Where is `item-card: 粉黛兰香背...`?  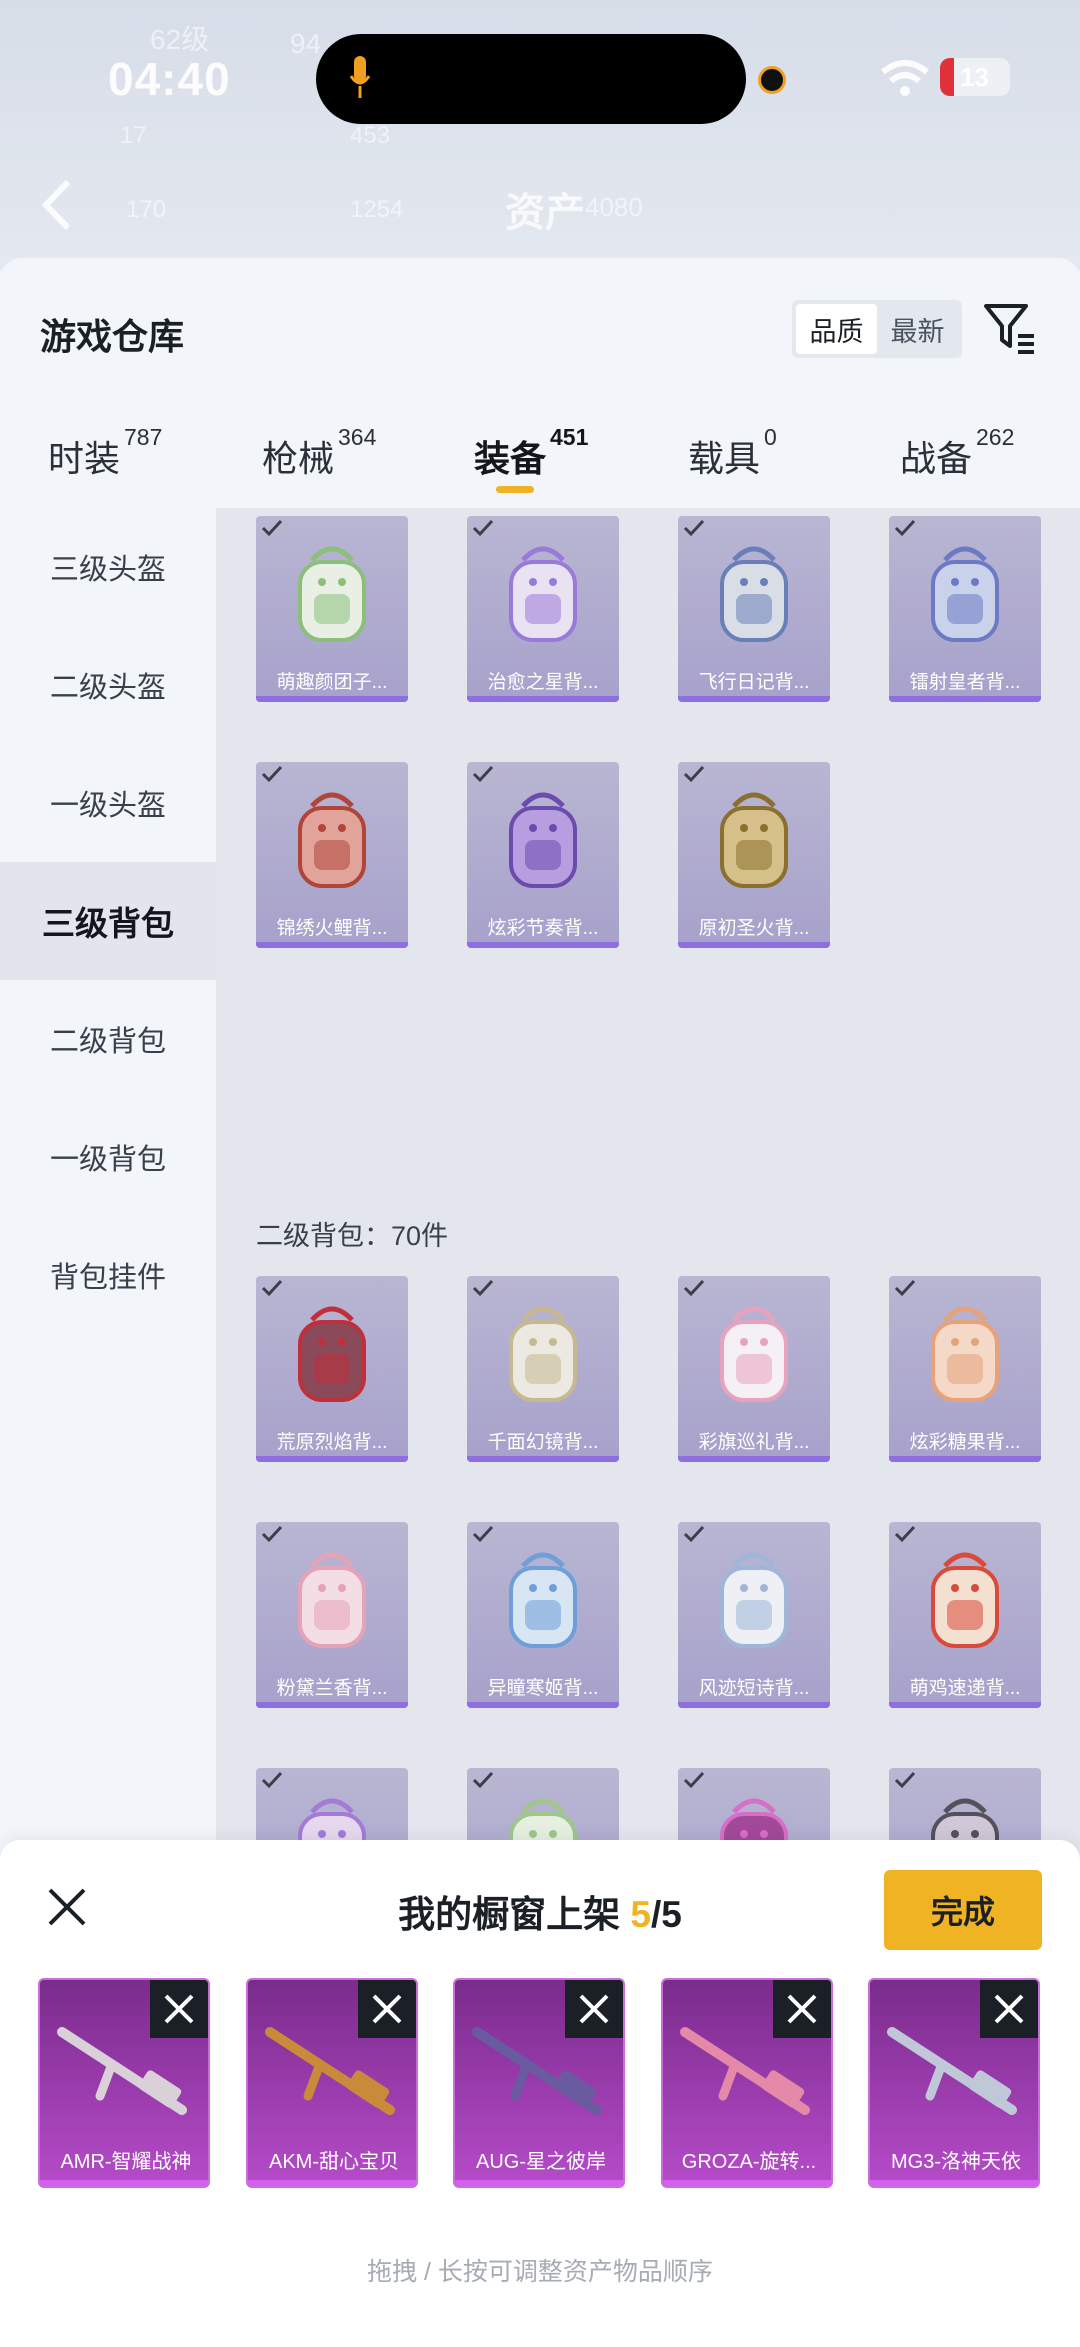
item-card: 粉黛兰香背... is located at coordinates (332, 1615).